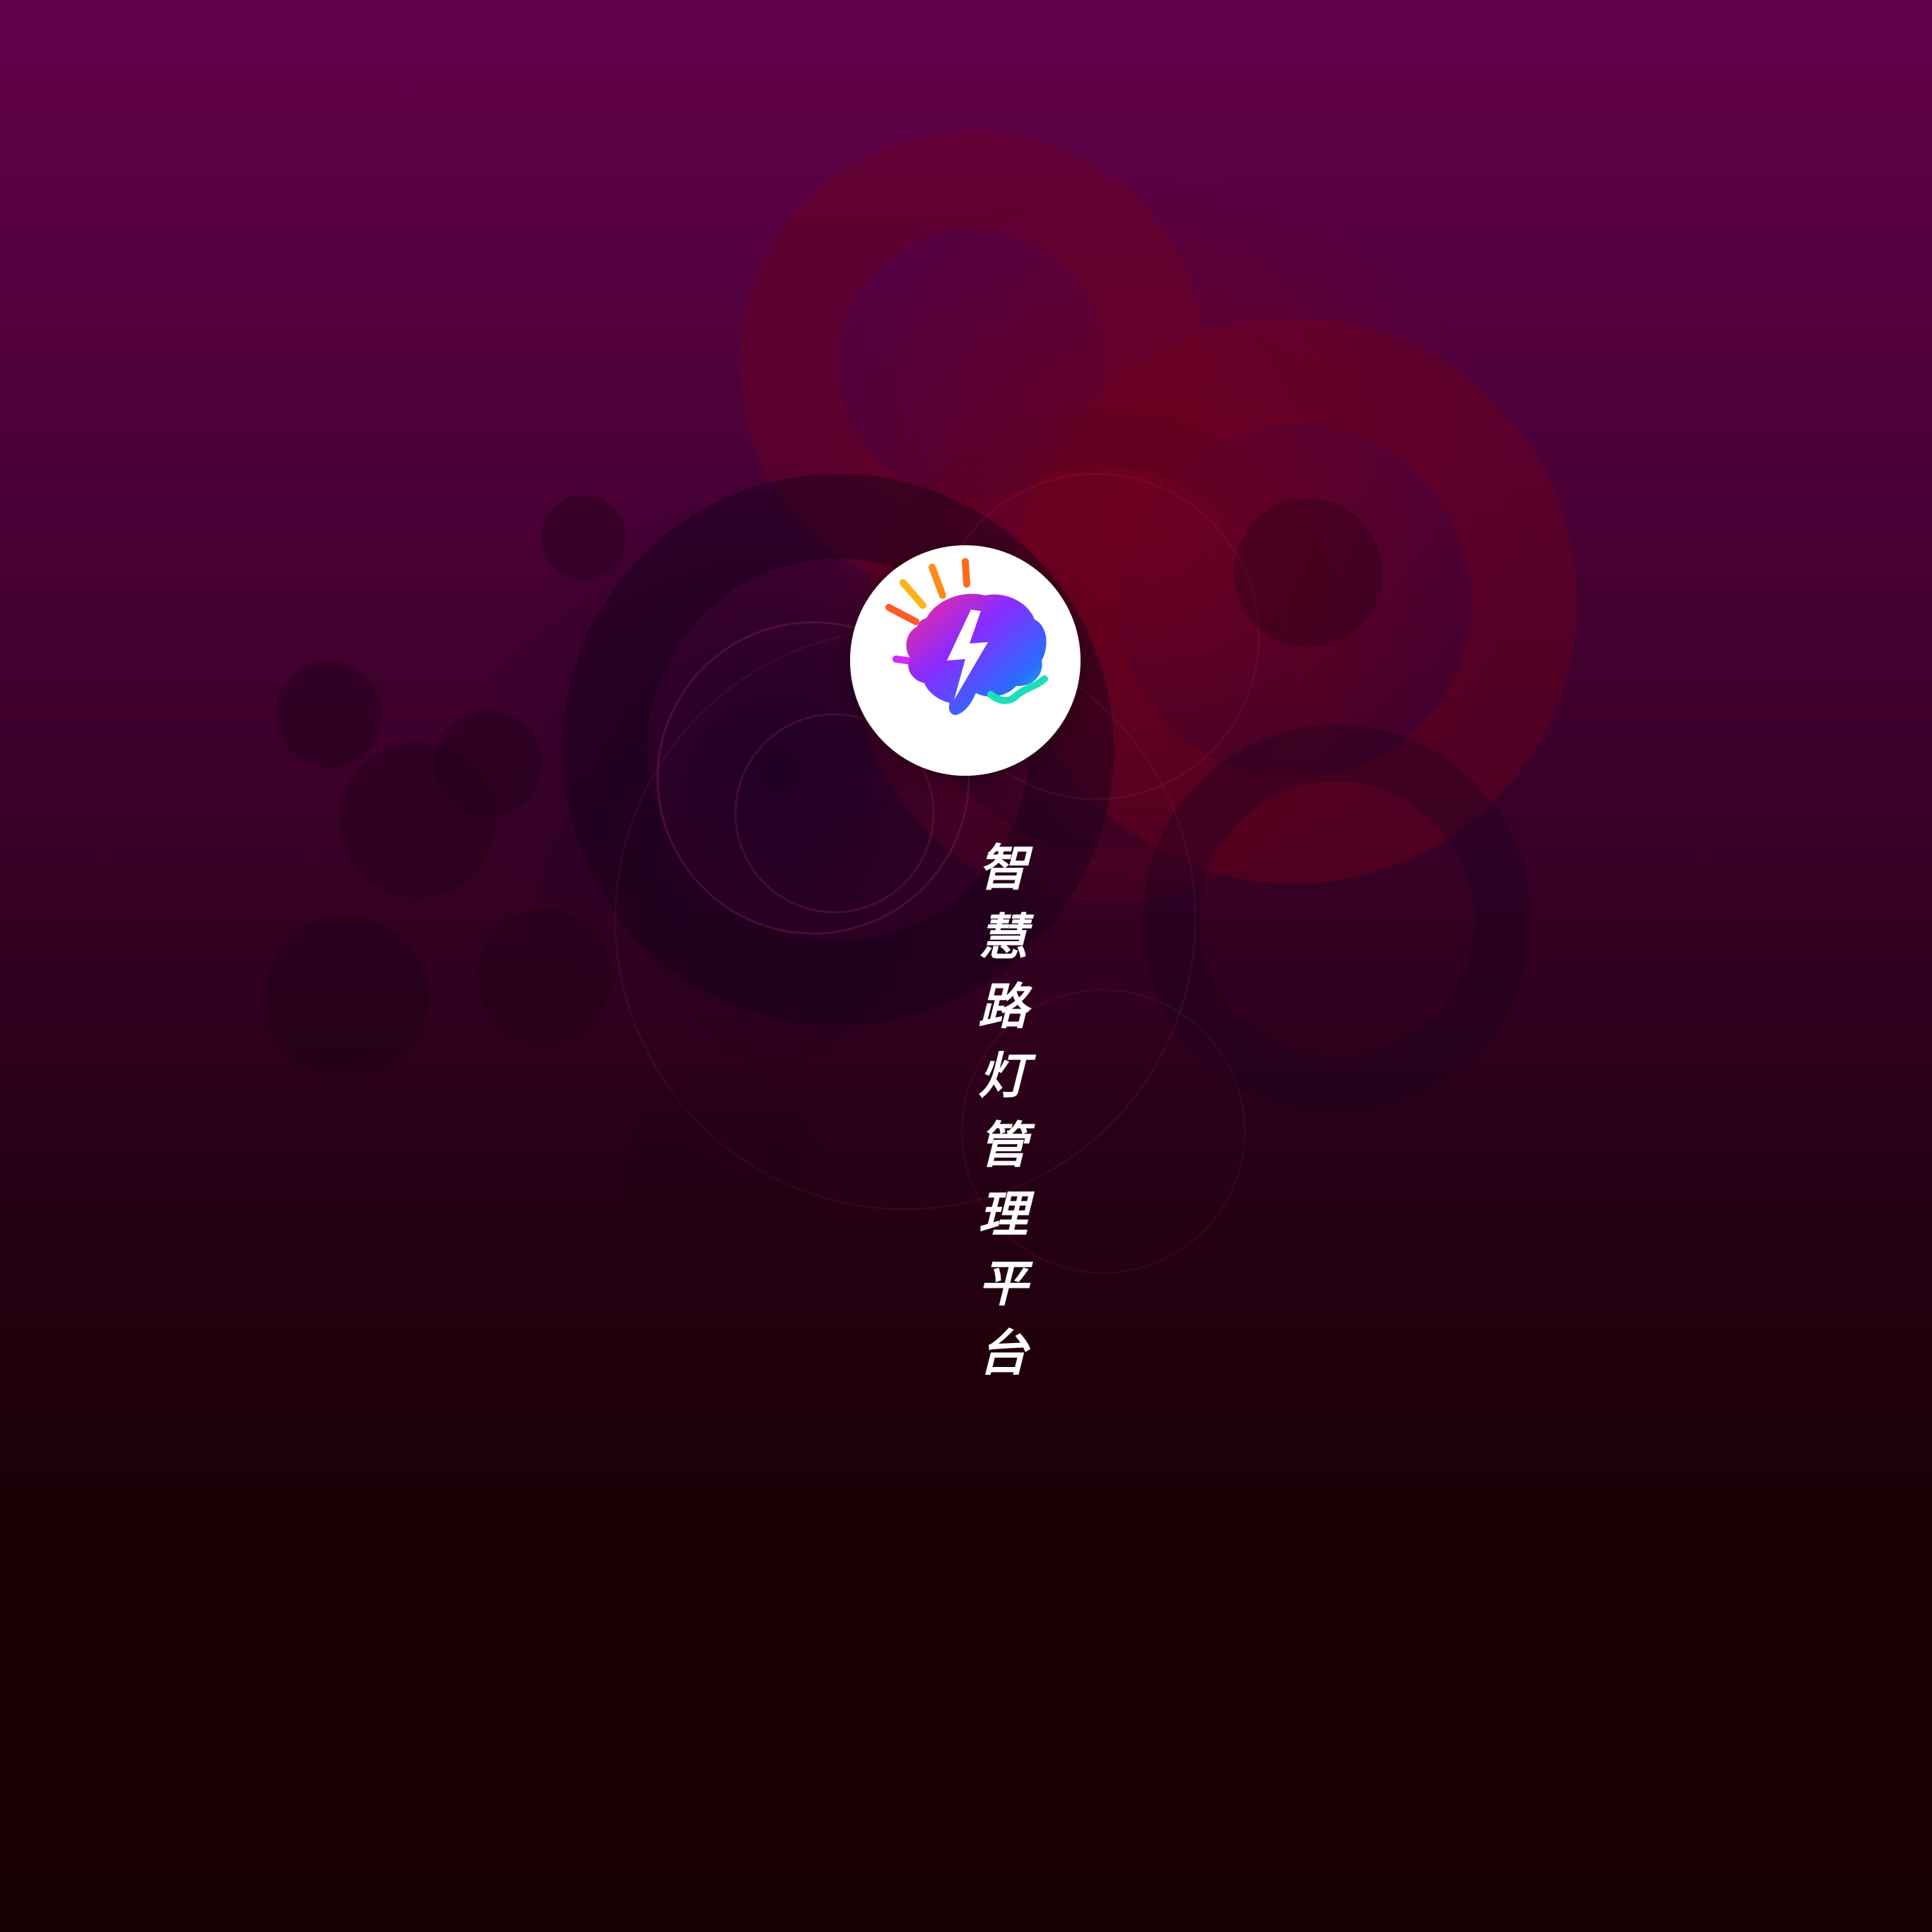 The width and height of the screenshot is (1932, 1932). What do you see at coordinates (999, 1119) in the screenshot?
I see `app-title: 智慧路灯管理平台` at bounding box center [999, 1119].